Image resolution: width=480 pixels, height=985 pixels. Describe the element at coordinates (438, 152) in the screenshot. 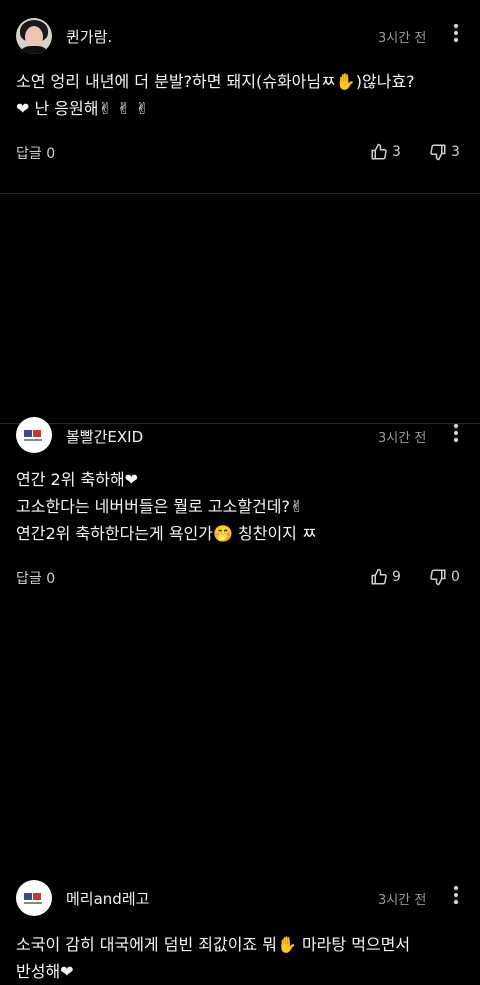

I see `thumbs-down-icon` at that location.